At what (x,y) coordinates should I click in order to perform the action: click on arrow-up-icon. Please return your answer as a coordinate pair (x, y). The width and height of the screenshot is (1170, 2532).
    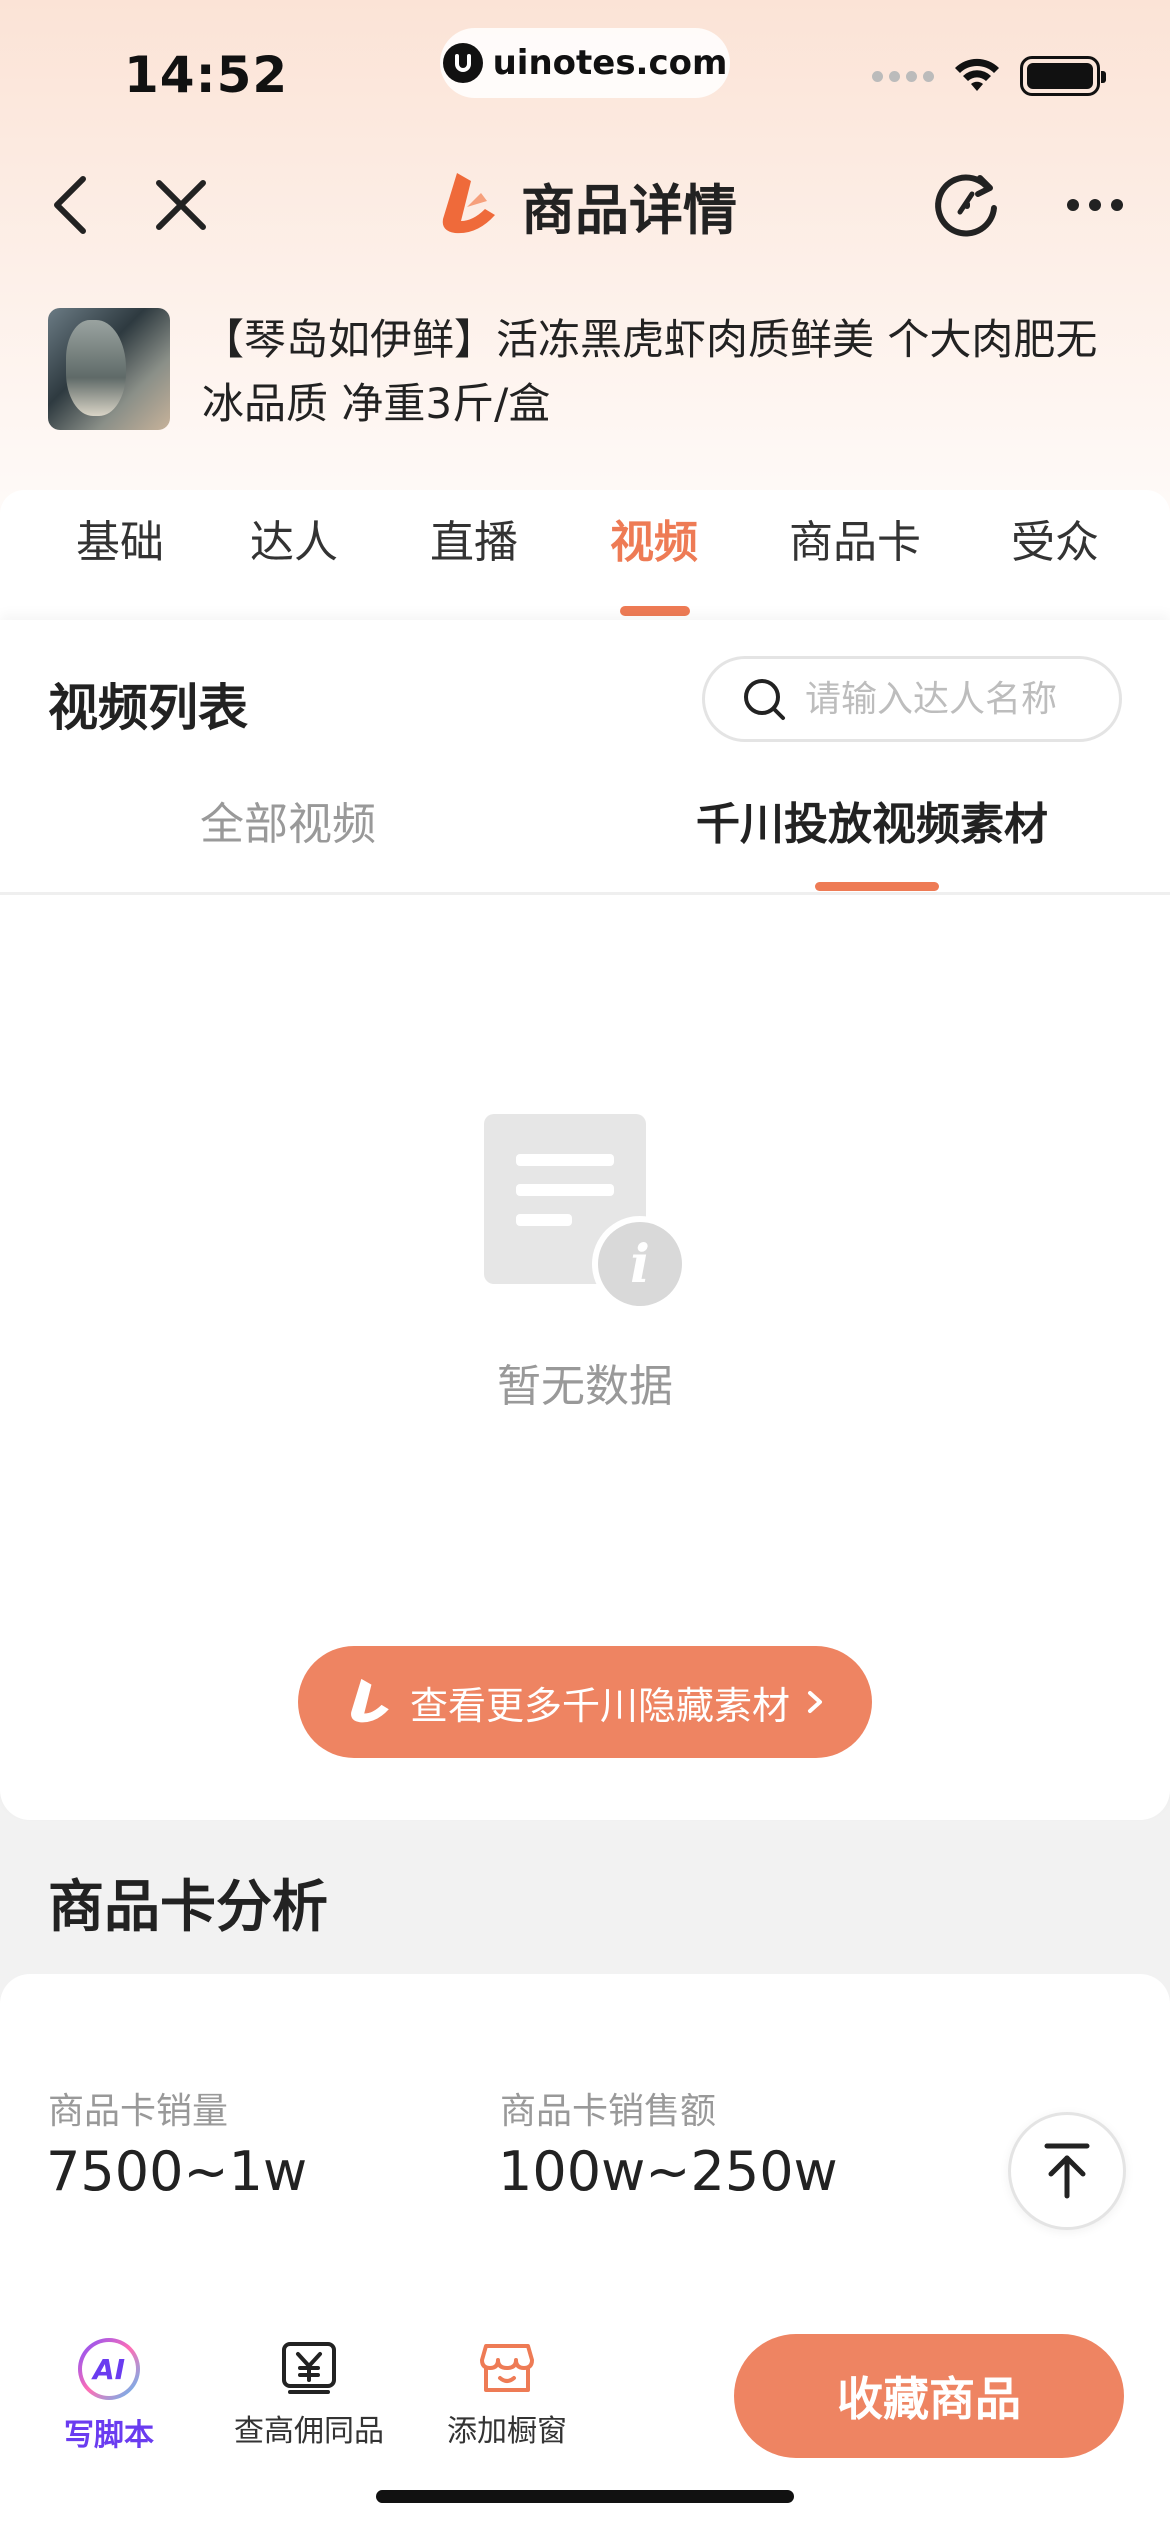
    Looking at the image, I should click on (1067, 2171).